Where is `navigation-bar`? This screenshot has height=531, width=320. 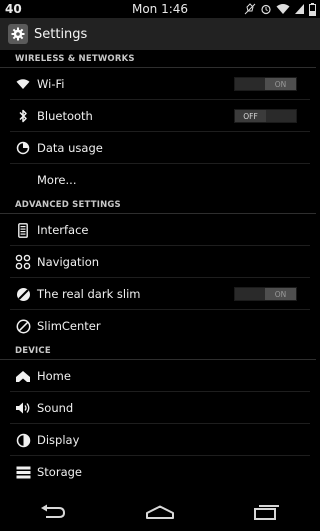 navigation-bar is located at coordinates (160, 512).